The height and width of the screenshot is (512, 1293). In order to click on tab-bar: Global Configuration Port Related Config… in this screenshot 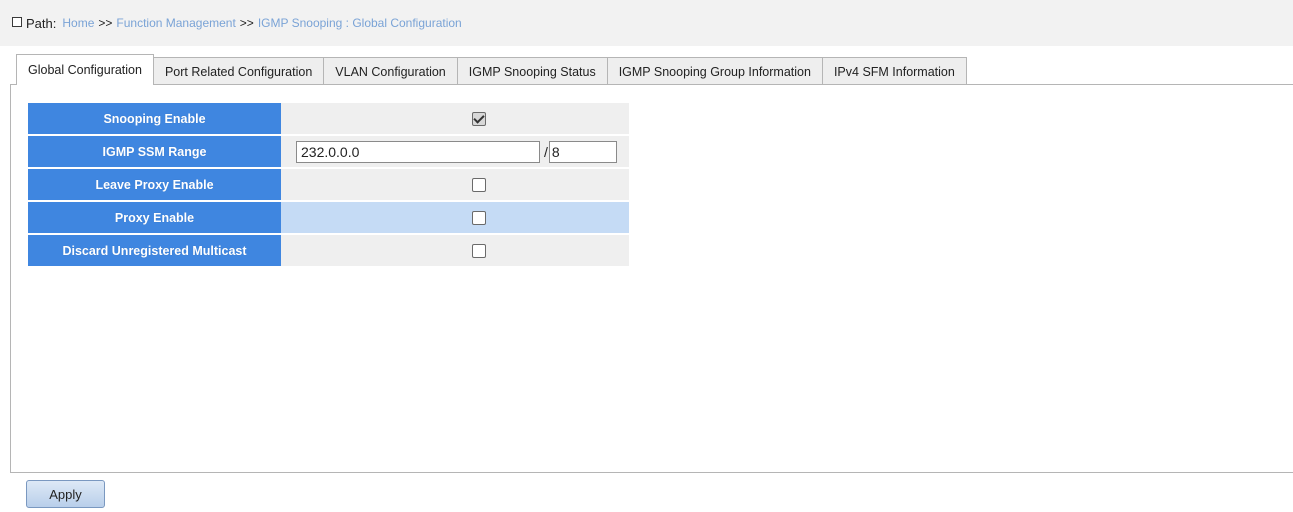, I will do `click(491, 69)`.